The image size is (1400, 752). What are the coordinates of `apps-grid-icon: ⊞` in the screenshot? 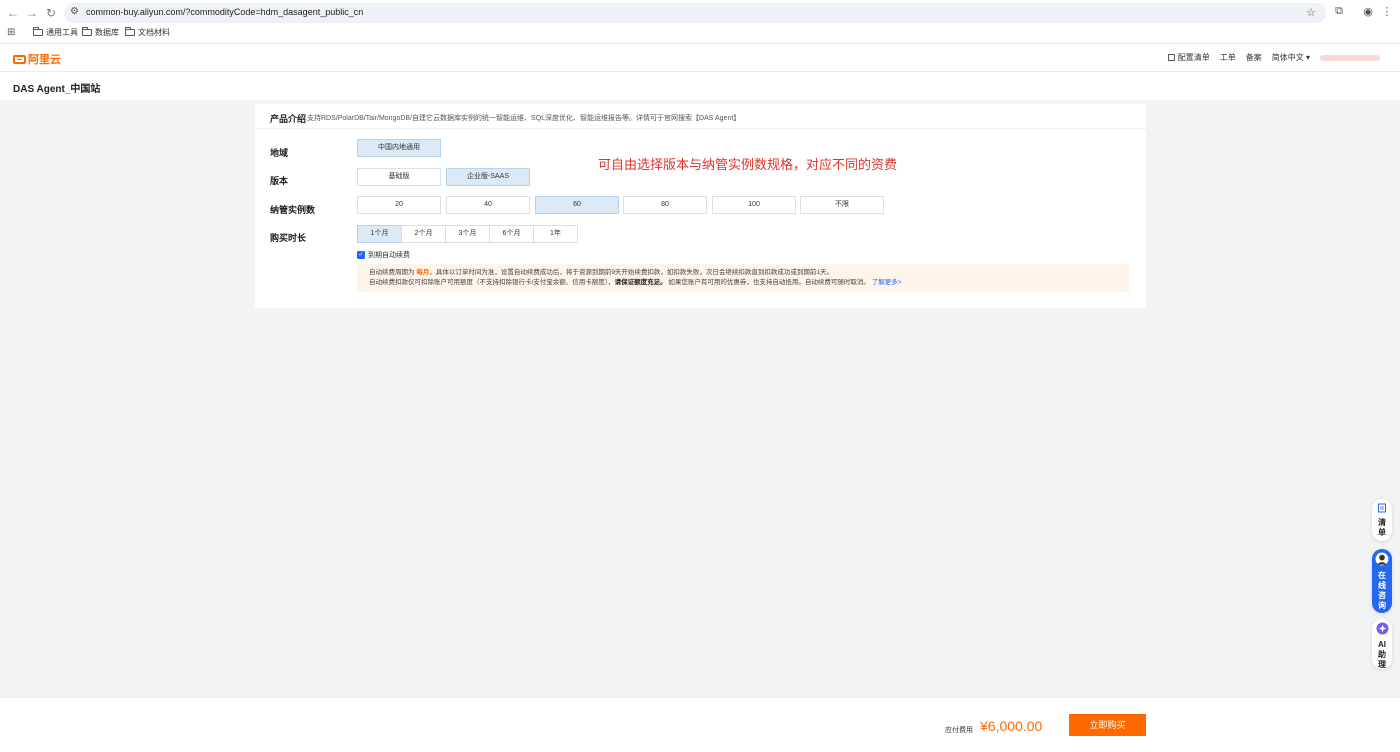 It's located at (11, 32).